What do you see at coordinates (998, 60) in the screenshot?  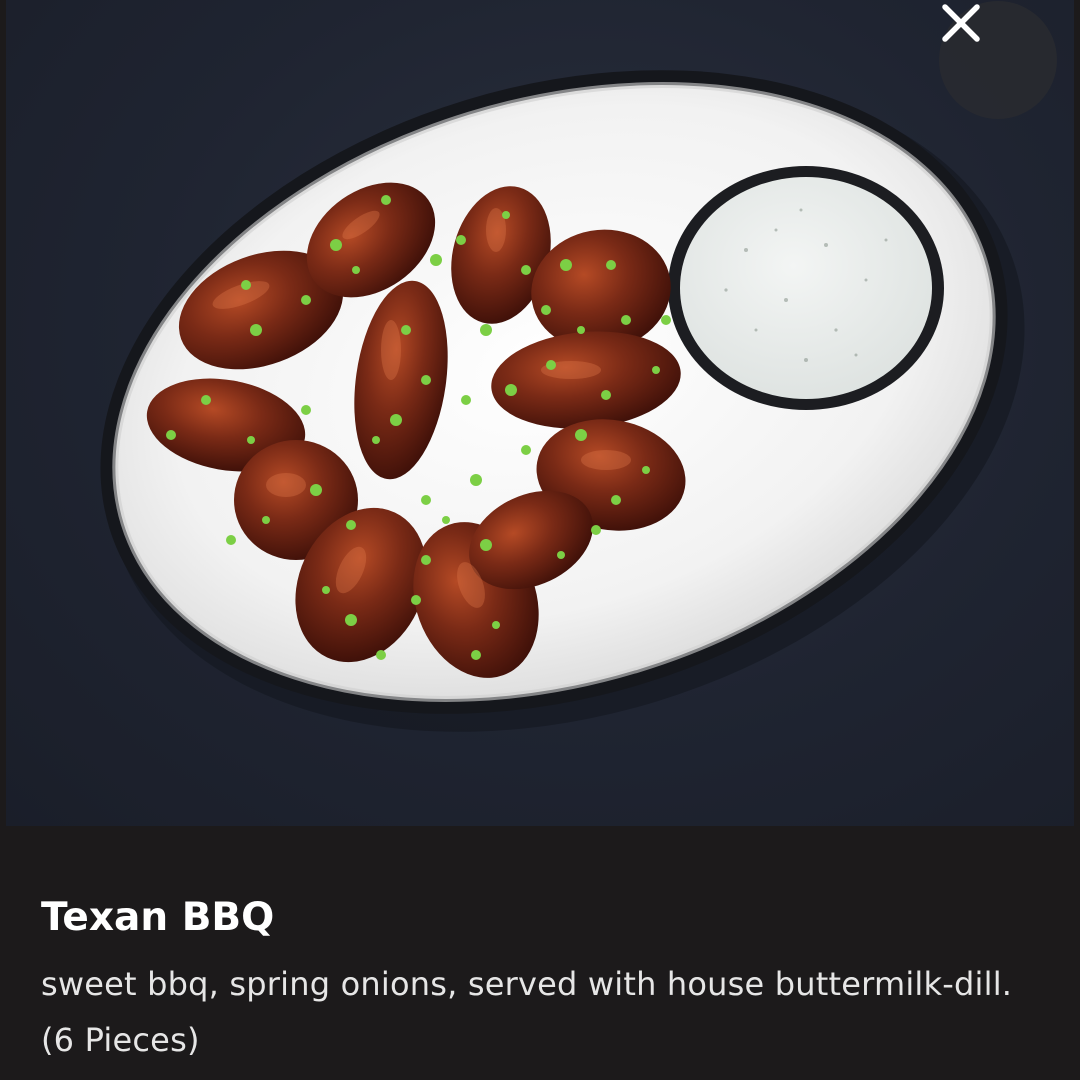 I see `close-button` at bounding box center [998, 60].